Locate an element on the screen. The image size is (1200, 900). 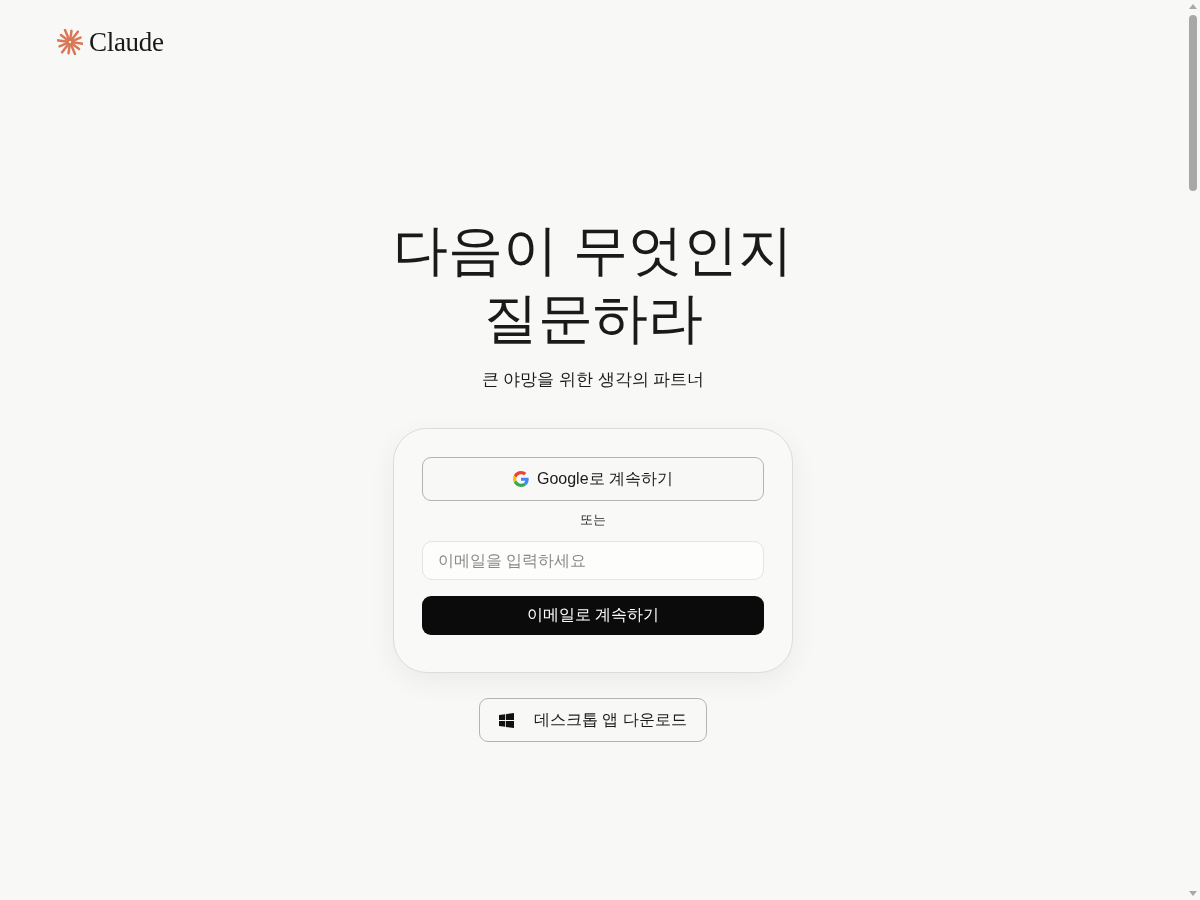
email-input-field: 이메일을 입력하세요 is located at coordinates (593, 560).